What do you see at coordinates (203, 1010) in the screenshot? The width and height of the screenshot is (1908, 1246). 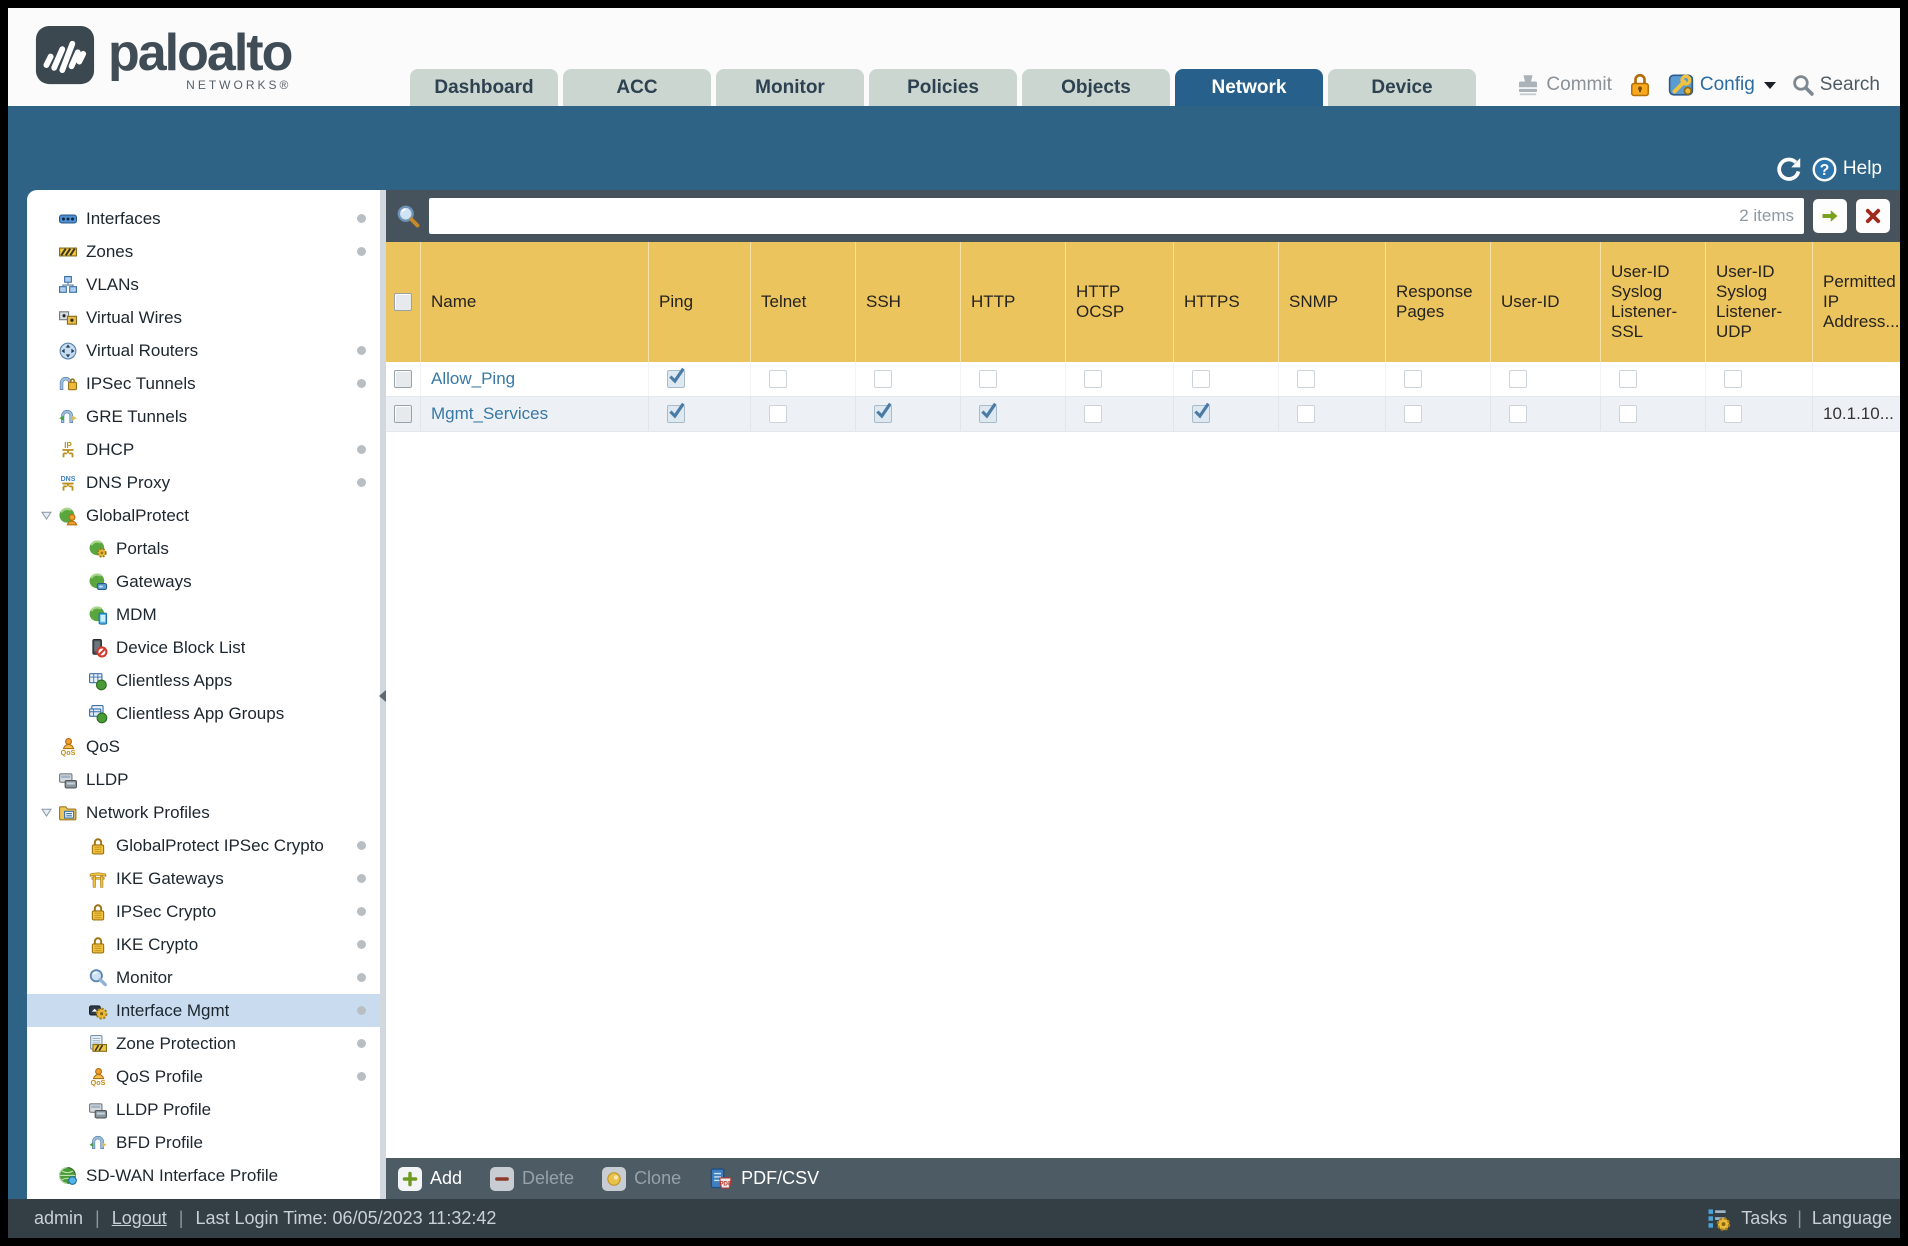 I see `sidebar-item-interface-mgmt: Interface Mgmt` at bounding box center [203, 1010].